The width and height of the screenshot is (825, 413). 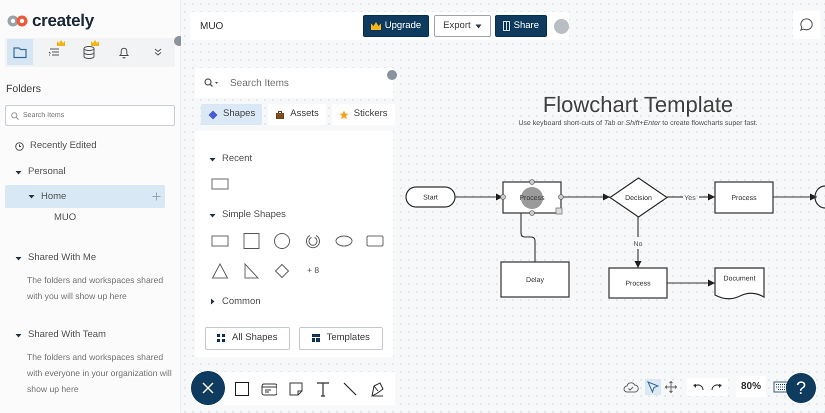 I want to click on speech-bubble-icon, so click(x=806, y=25).